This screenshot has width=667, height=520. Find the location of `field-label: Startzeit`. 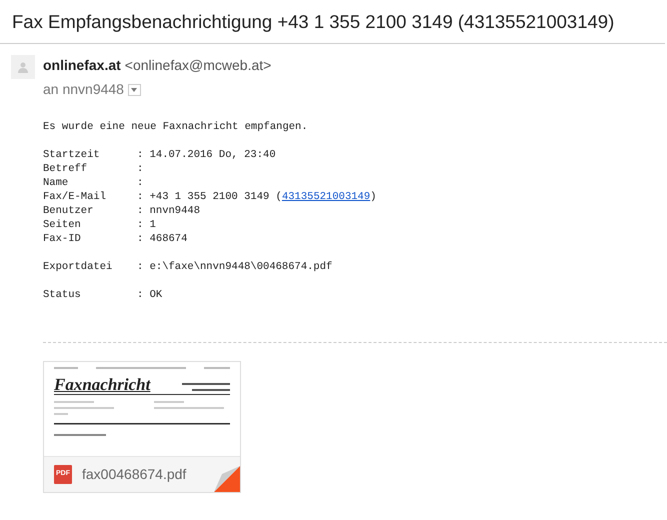

field-label: Startzeit is located at coordinates (72, 155).